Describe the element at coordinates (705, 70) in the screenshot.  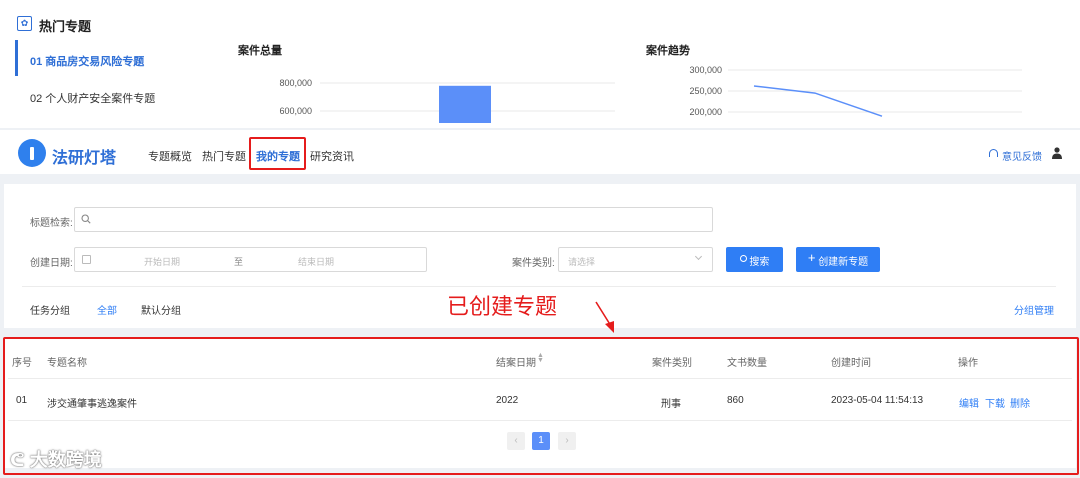
I see `y-tick-label: 300,000` at that location.